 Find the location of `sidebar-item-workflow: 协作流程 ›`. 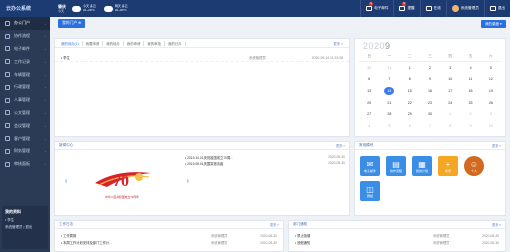

sidebar-item-workflow: 协作流程 › is located at coordinates (25, 36).